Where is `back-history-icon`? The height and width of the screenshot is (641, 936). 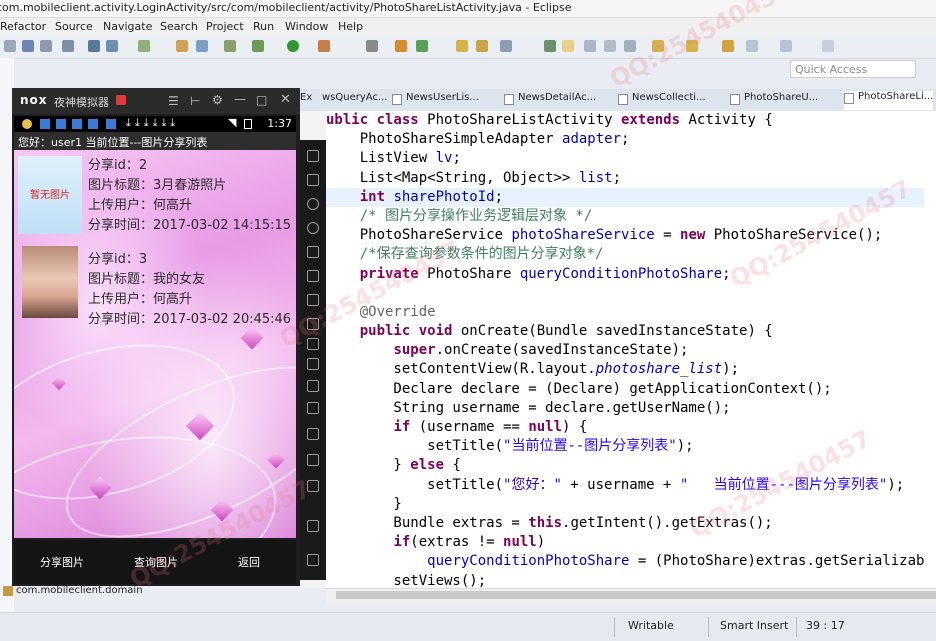 back-history-icon is located at coordinates (752, 46).